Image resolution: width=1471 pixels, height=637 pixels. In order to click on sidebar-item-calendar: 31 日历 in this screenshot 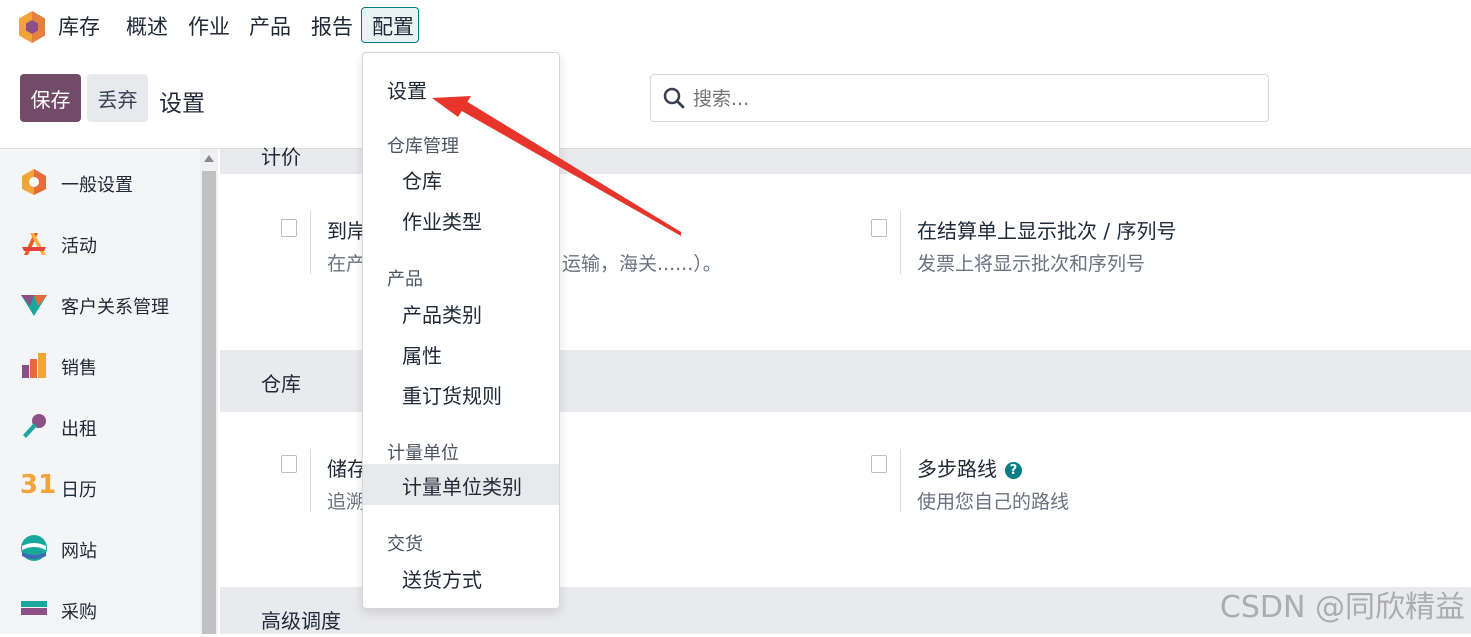, I will do `click(100, 487)`.